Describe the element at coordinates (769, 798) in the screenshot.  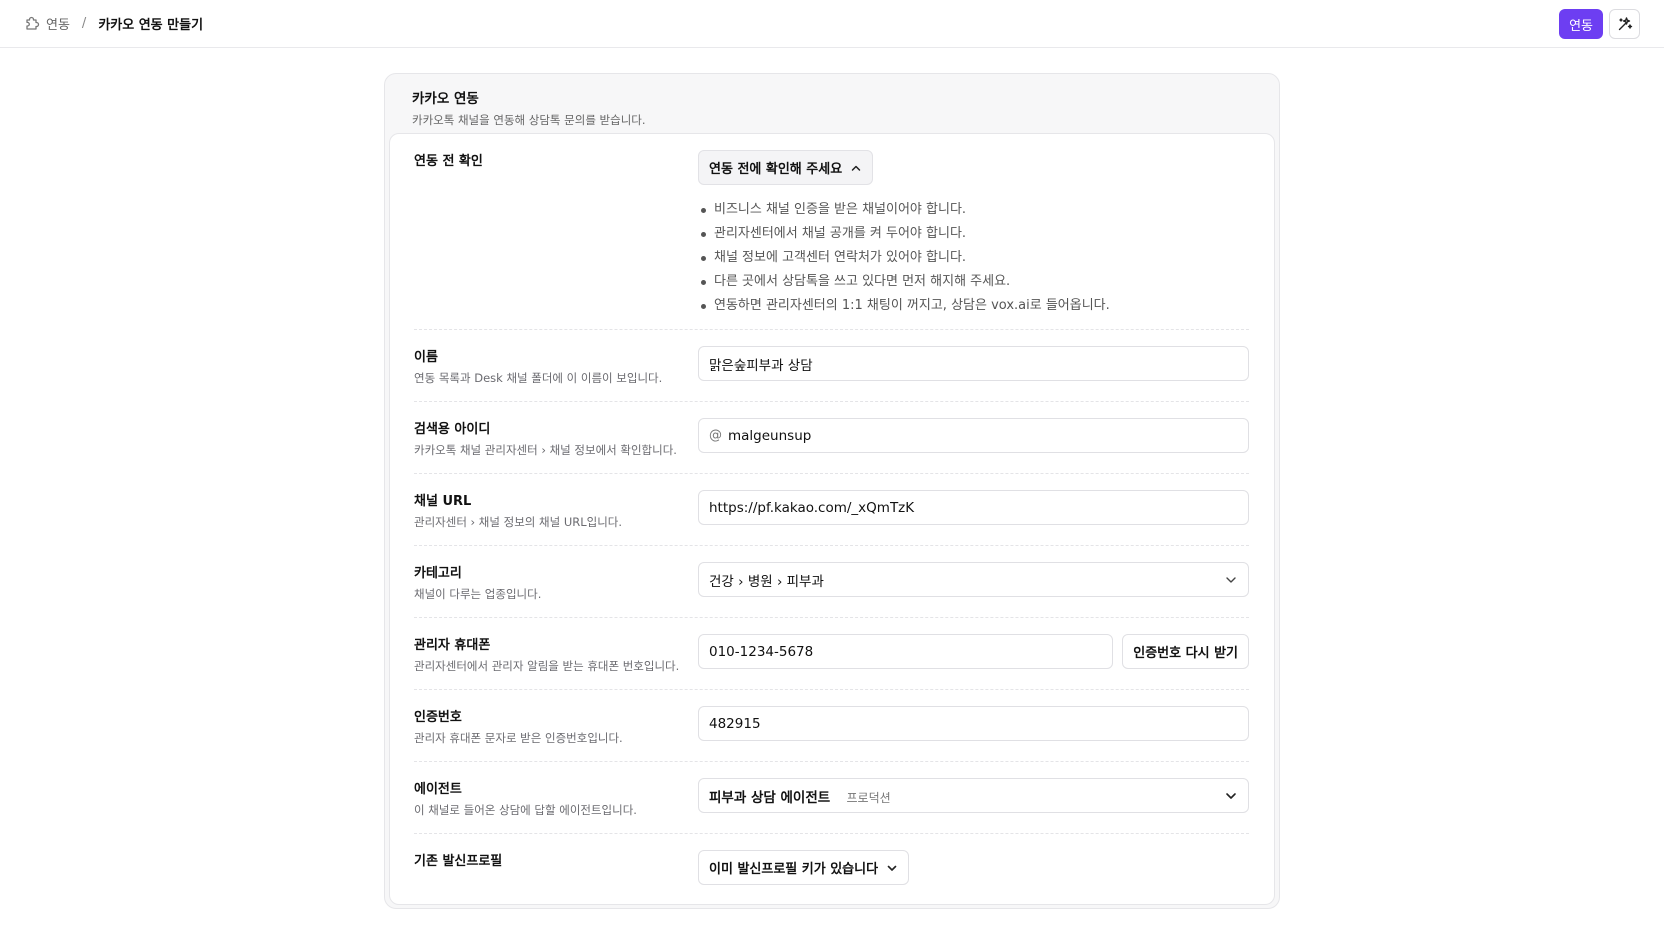
I see `agent-select-value: 피부과 상담 에이전트` at that location.